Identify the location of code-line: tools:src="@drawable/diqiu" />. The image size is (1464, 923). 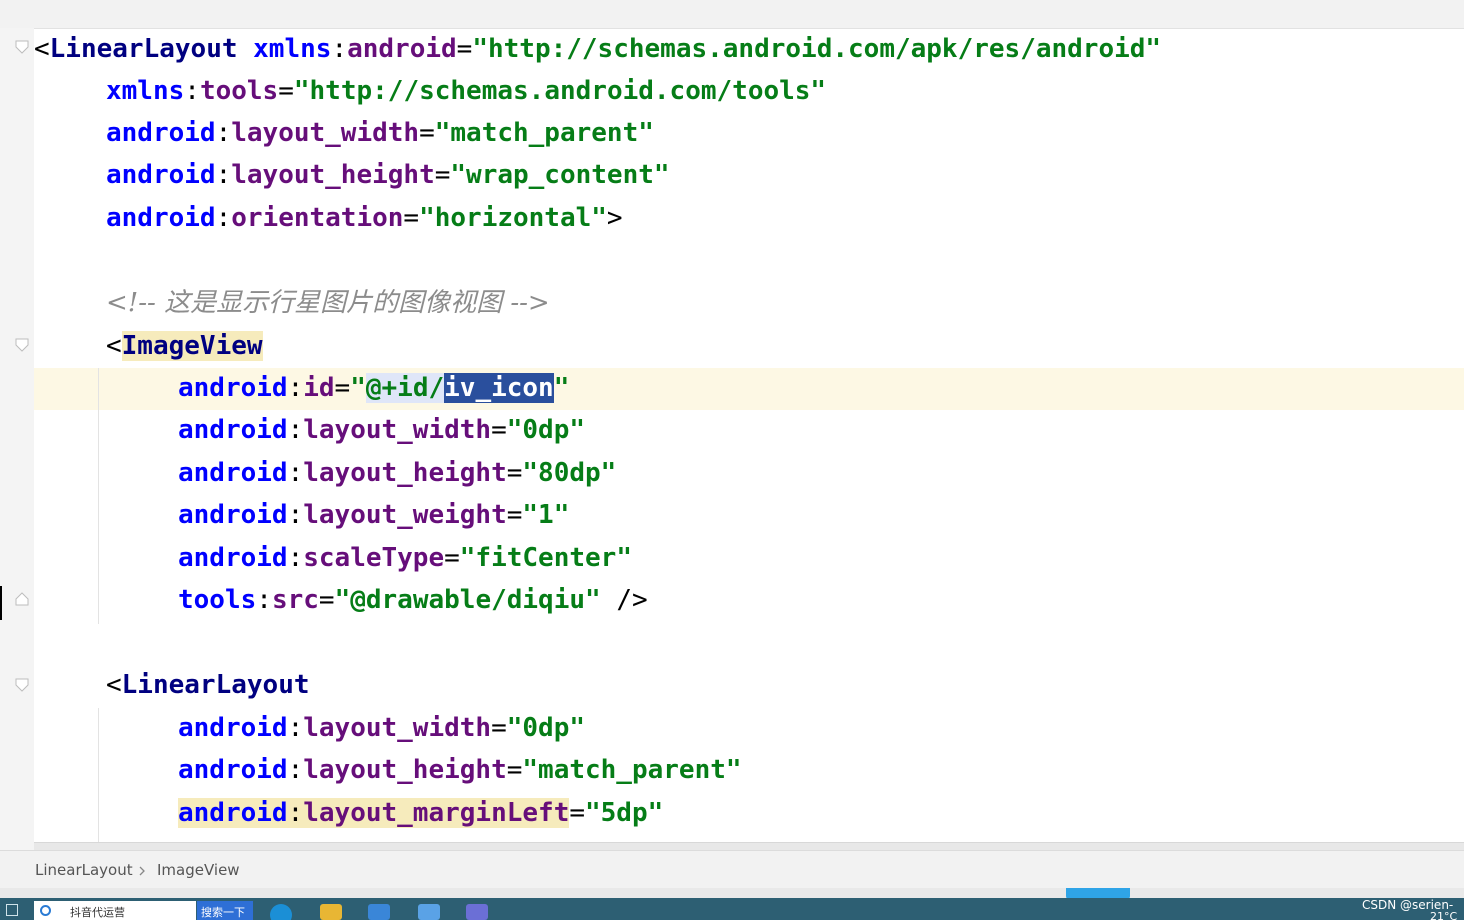
(413, 600).